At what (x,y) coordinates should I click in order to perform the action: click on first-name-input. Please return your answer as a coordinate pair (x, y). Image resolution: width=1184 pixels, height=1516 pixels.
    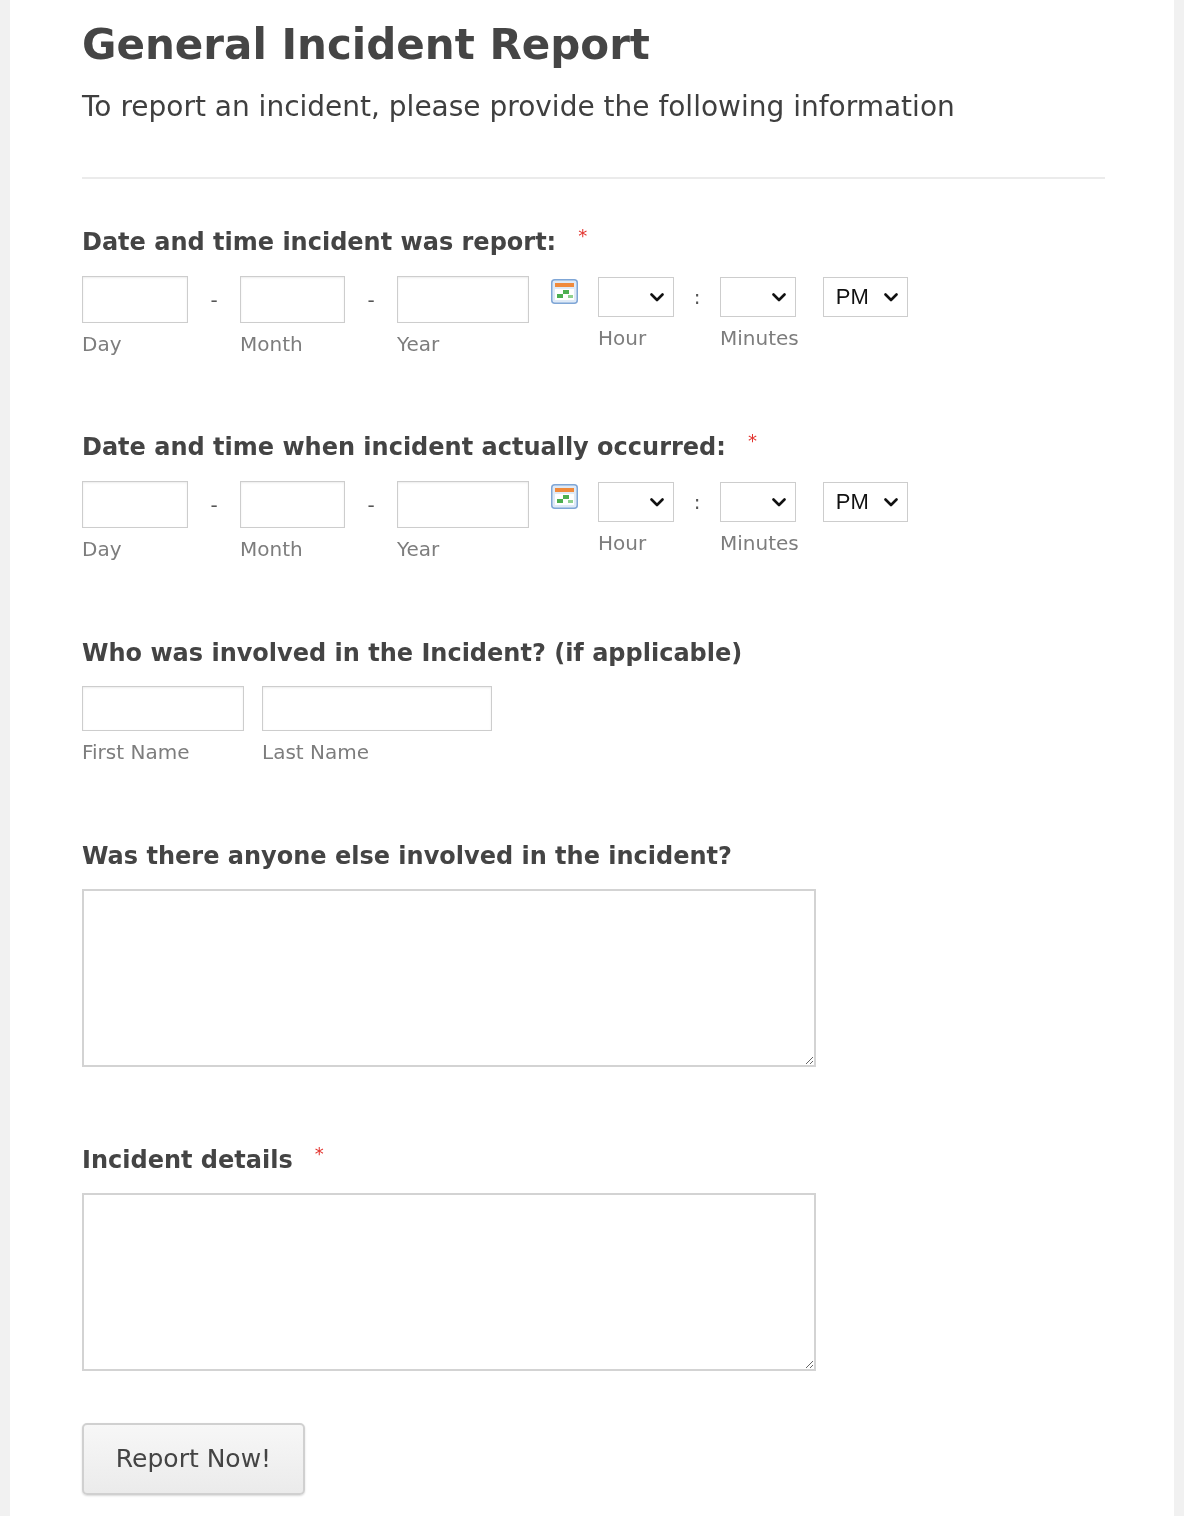
    Looking at the image, I should click on (163, 708).